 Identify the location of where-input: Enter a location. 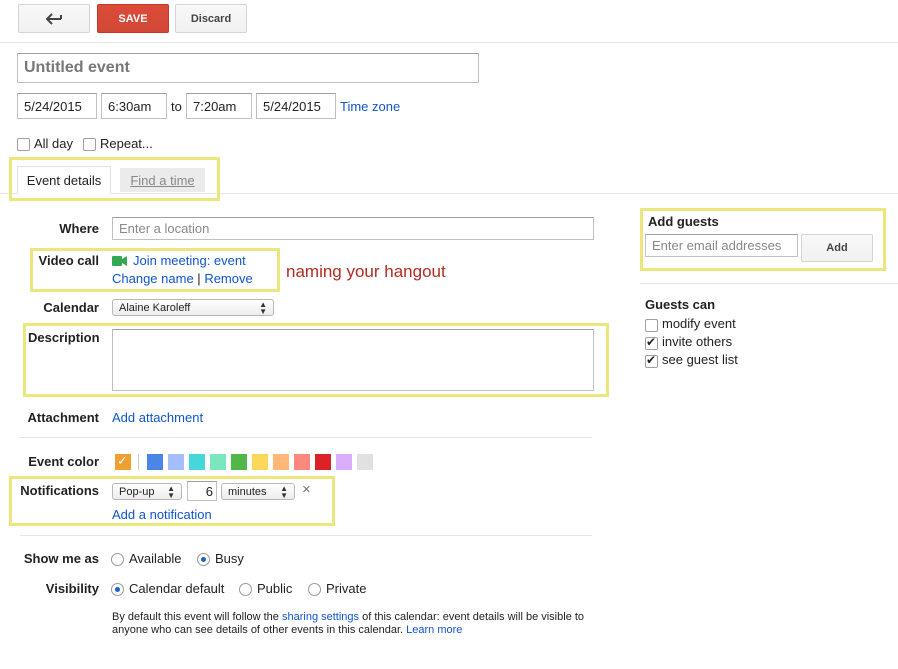
(353, 228).